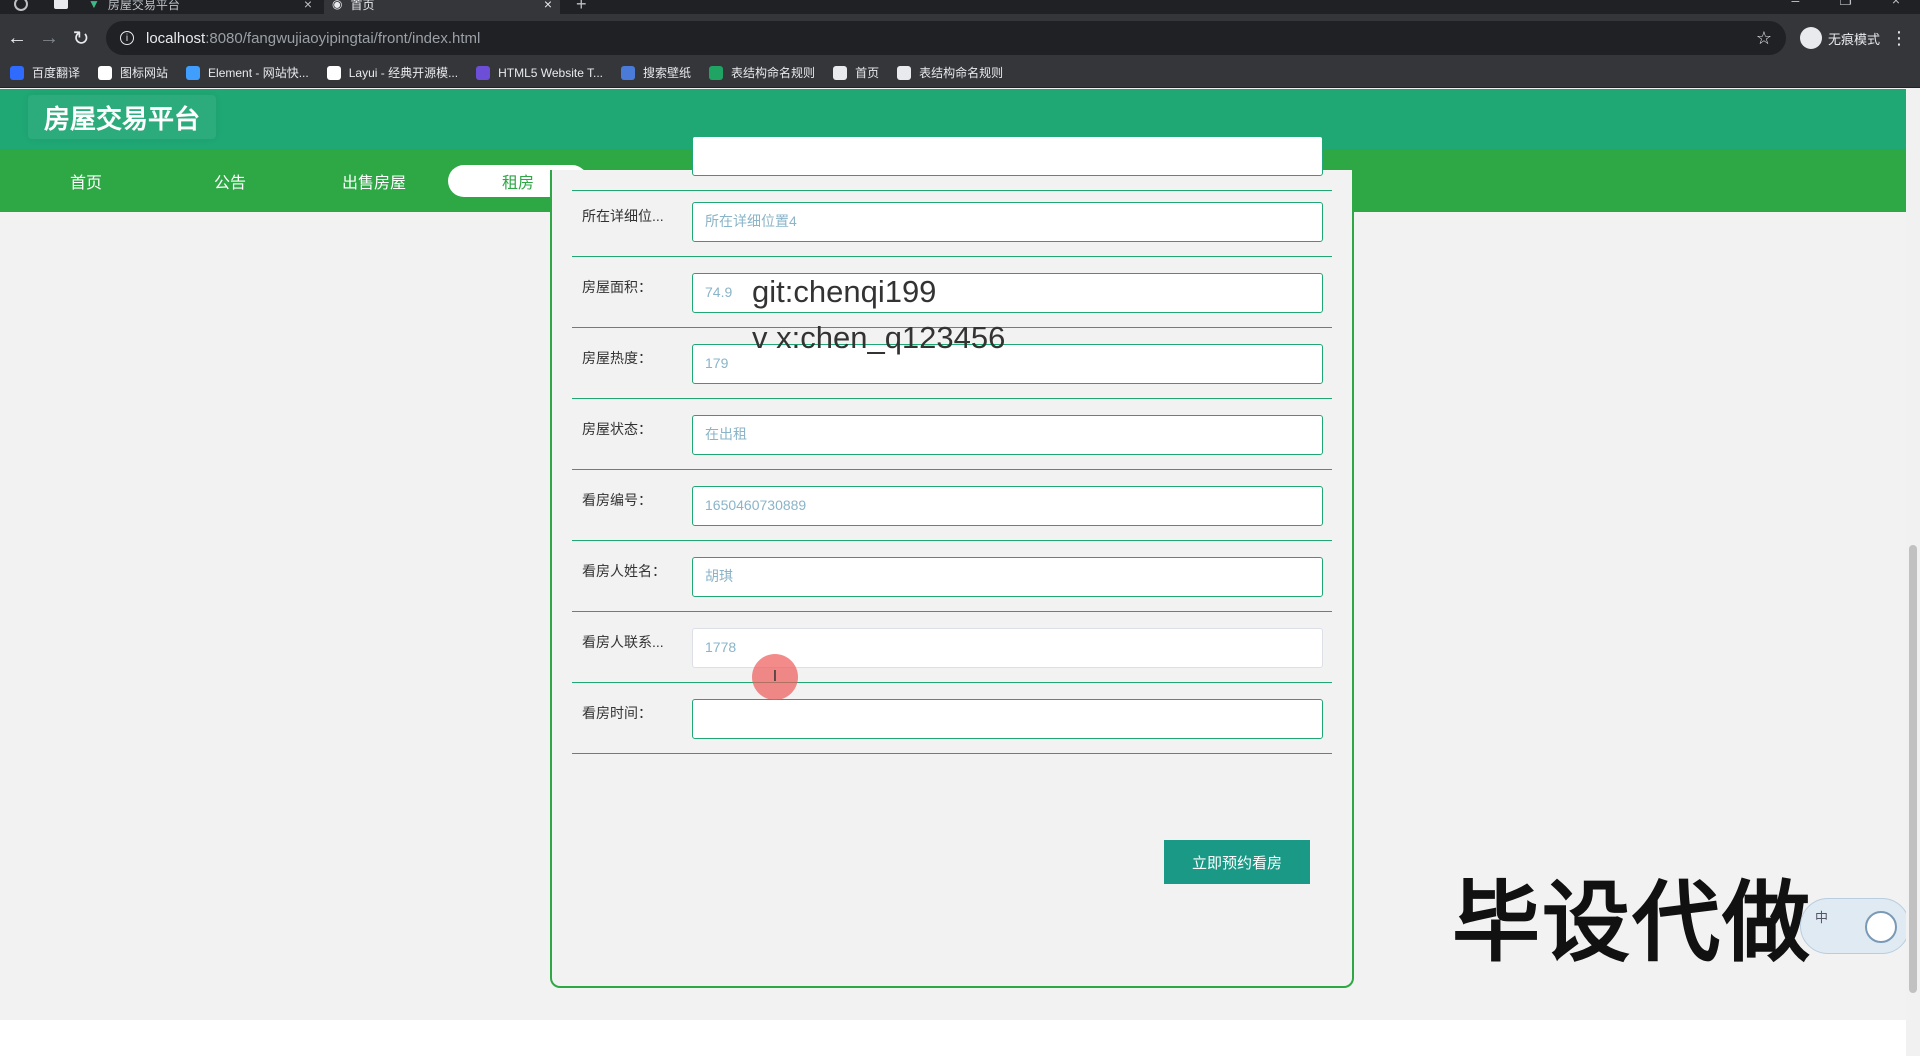 The image size is (1920, 1056). What do you see at coordinates (374, 181) in the screenshot?
I see `nav-item: 出售房屋` at bounding box center [374, 181].